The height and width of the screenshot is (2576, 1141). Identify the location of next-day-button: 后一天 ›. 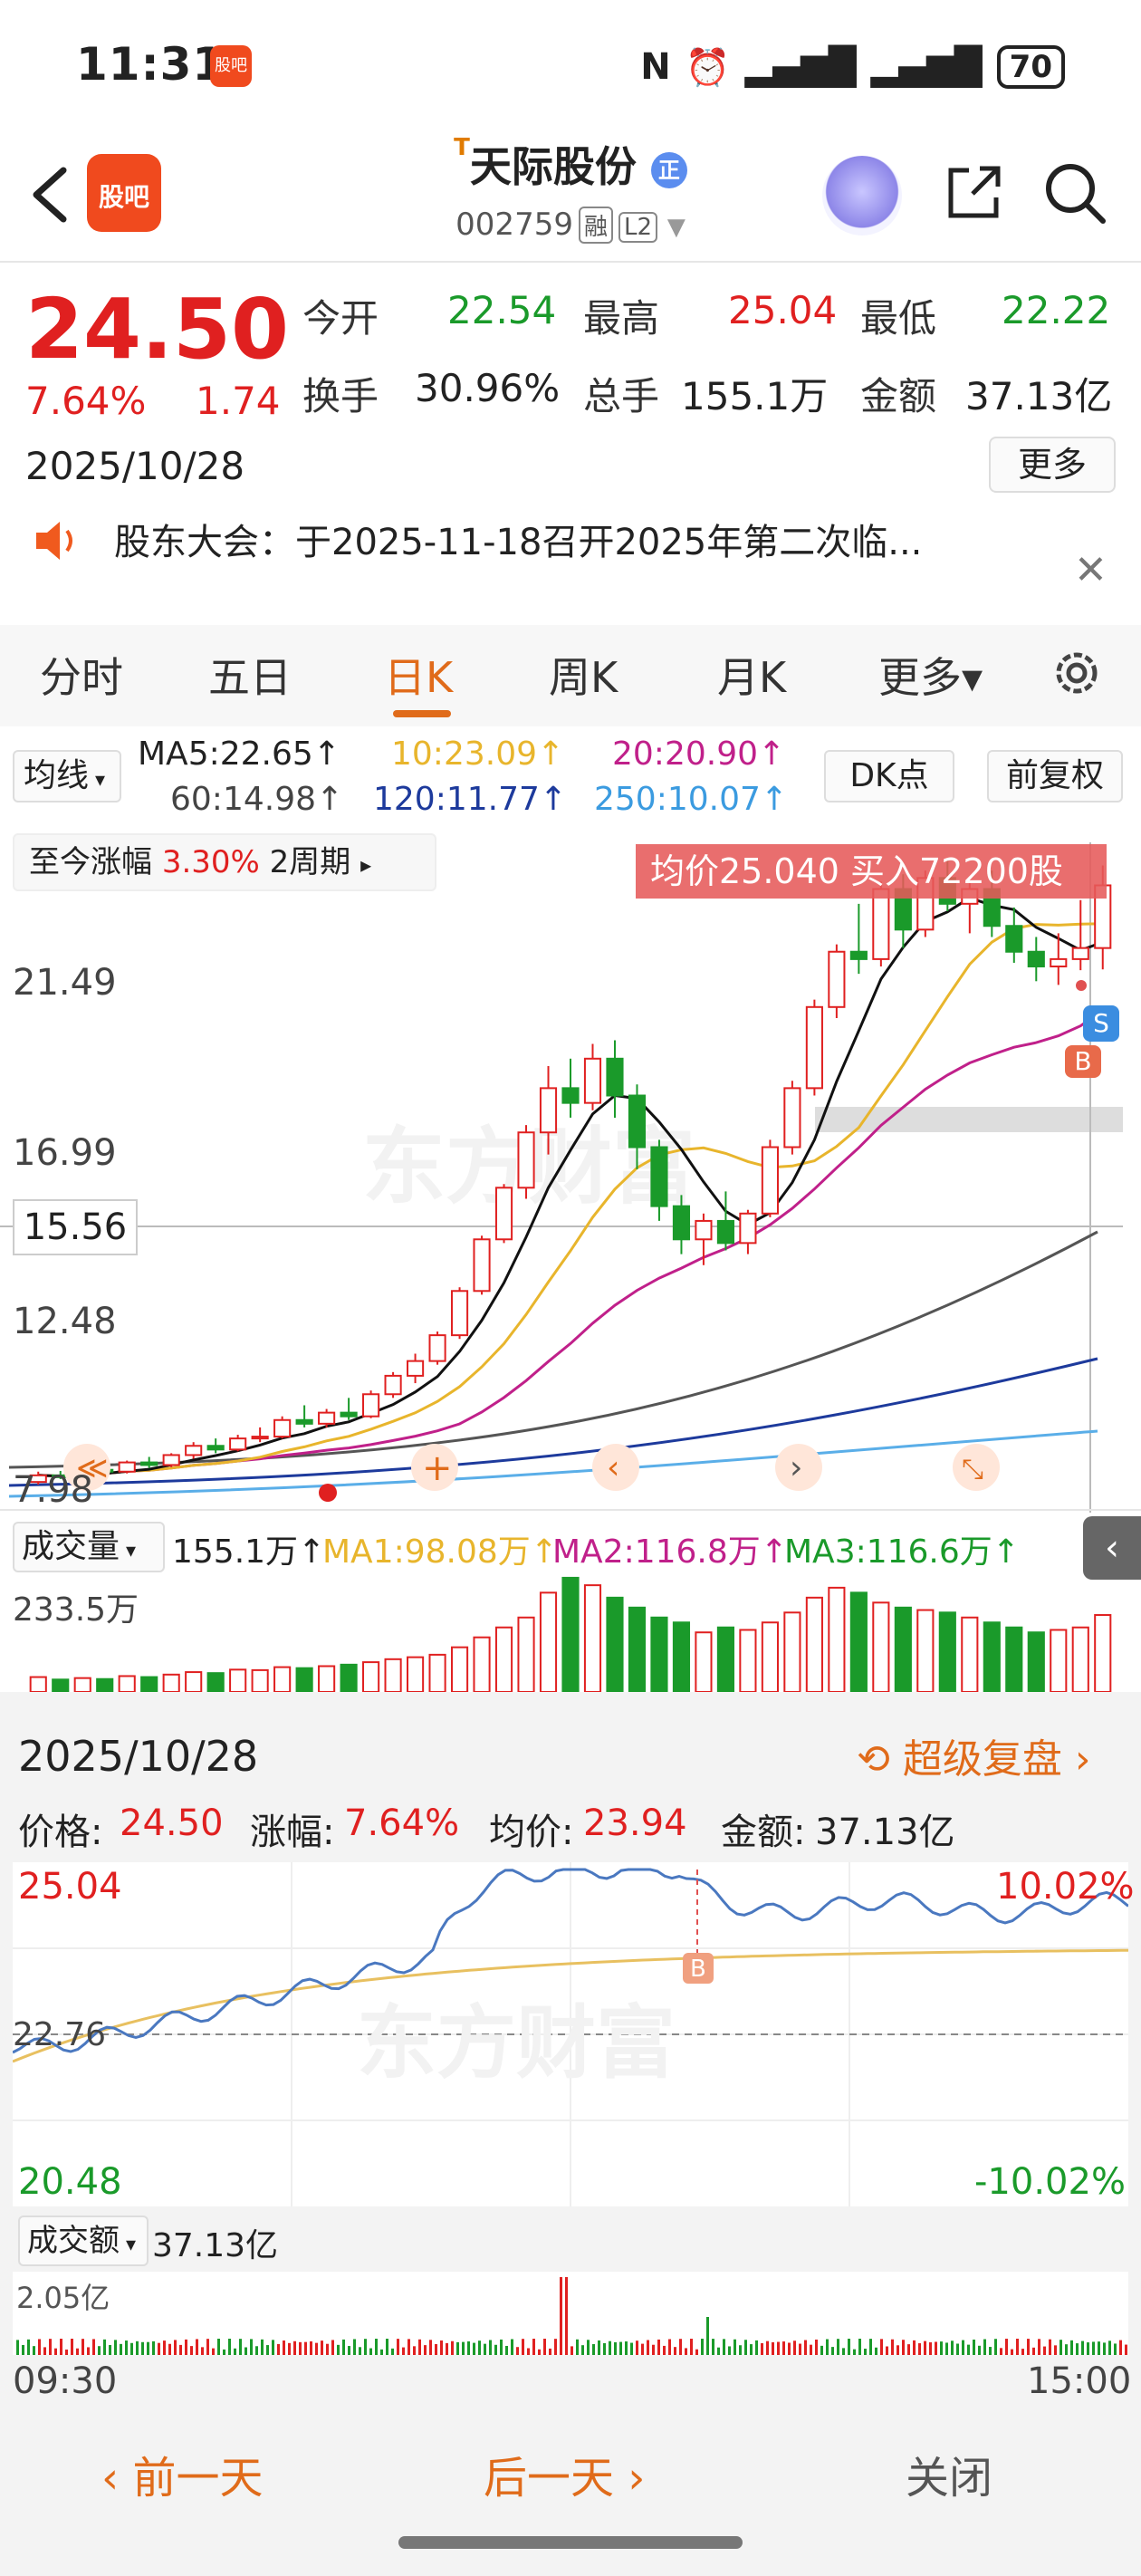
(564, 2473).